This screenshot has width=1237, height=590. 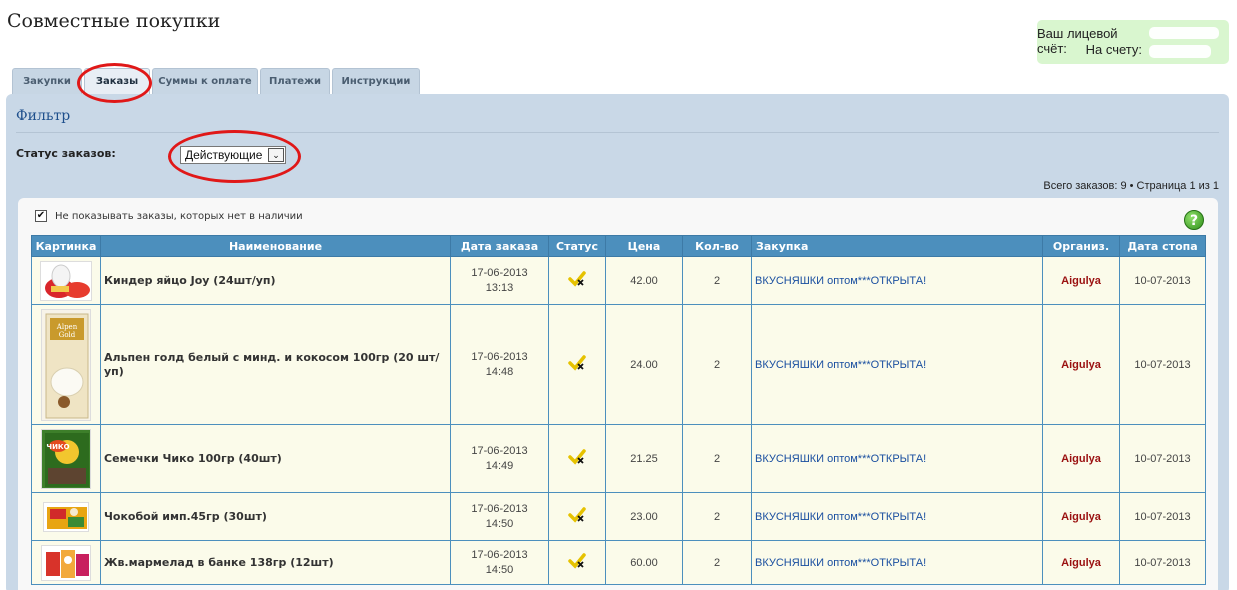 I want to click on col-purchase: Закупка, so click(x=897, y=246).